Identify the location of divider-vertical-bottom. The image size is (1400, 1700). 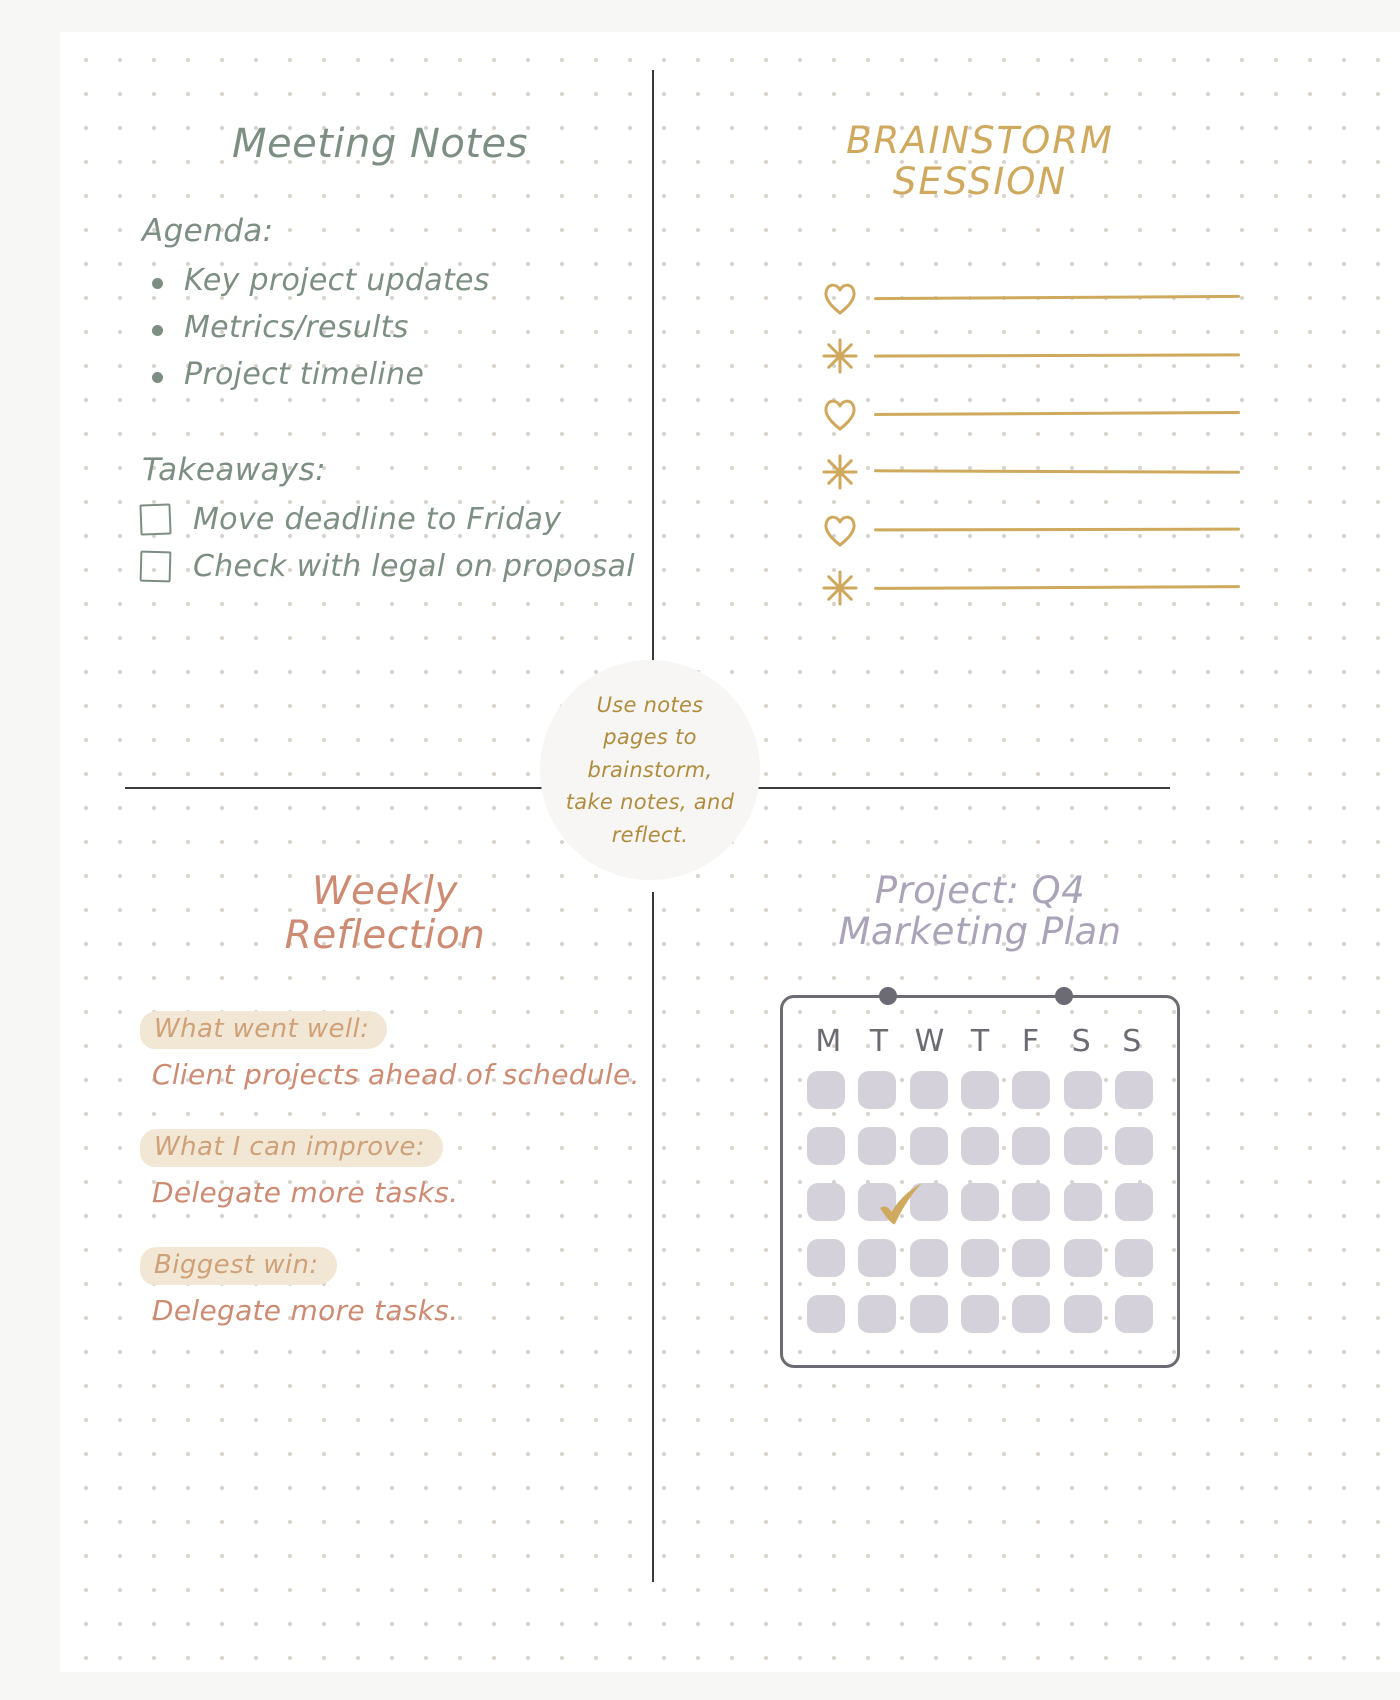
(653, 1237).